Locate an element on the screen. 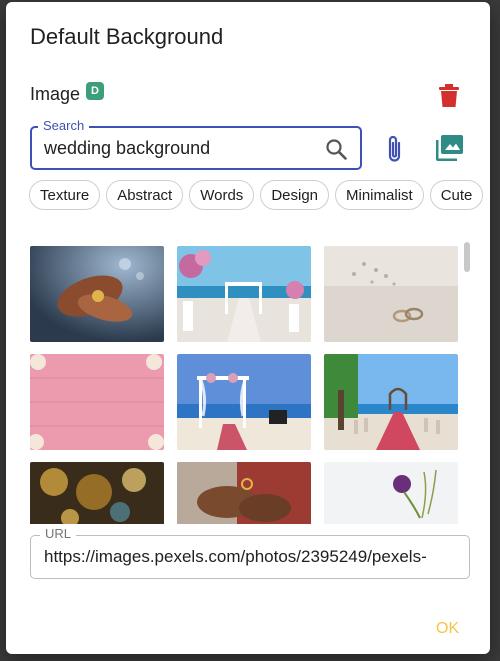 This screenshot has width=500, height=661. thumbnail-purple-flower is located at coordinates (391, 493).